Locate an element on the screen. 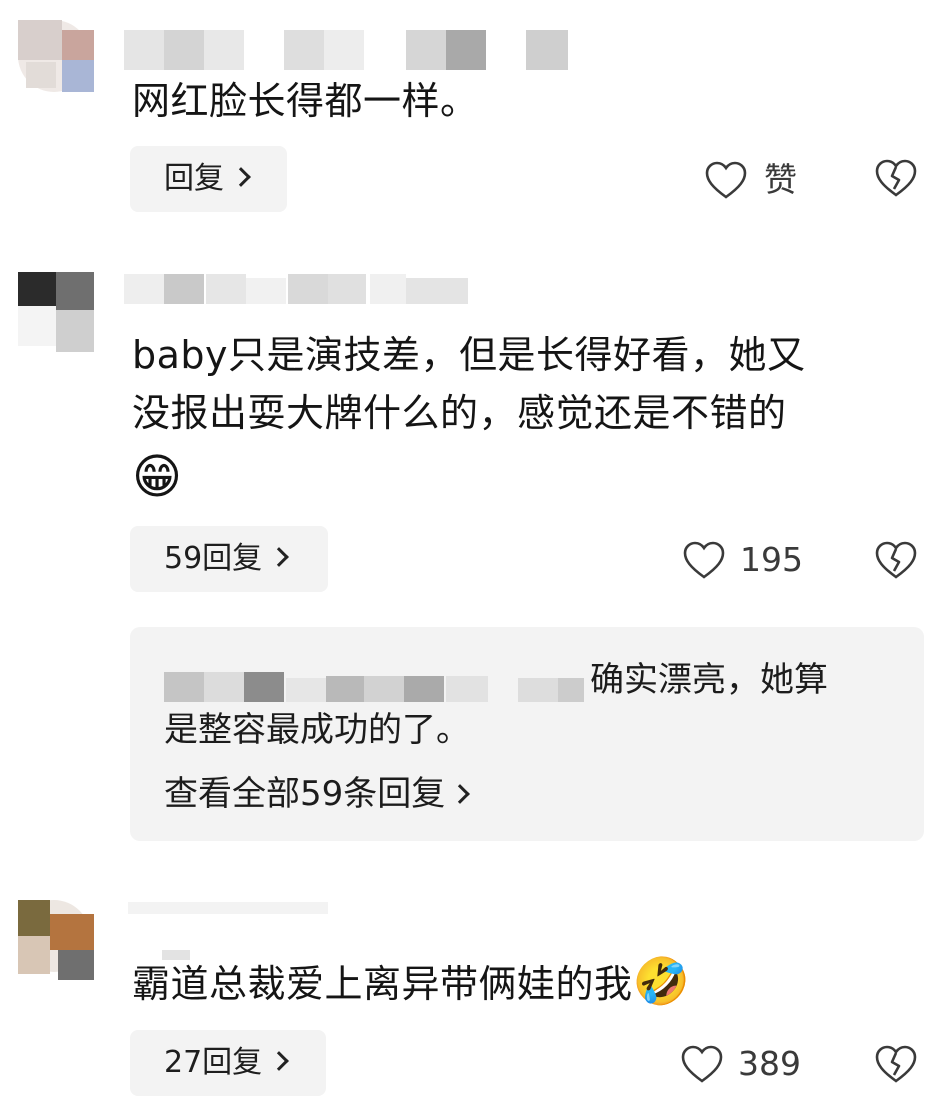 Image resolution: width=930 pixels, height=1096 pixels. comment-text: 霸道总裁爱上离异带俩娃的我🤣 is located at coordinates (411, 981).